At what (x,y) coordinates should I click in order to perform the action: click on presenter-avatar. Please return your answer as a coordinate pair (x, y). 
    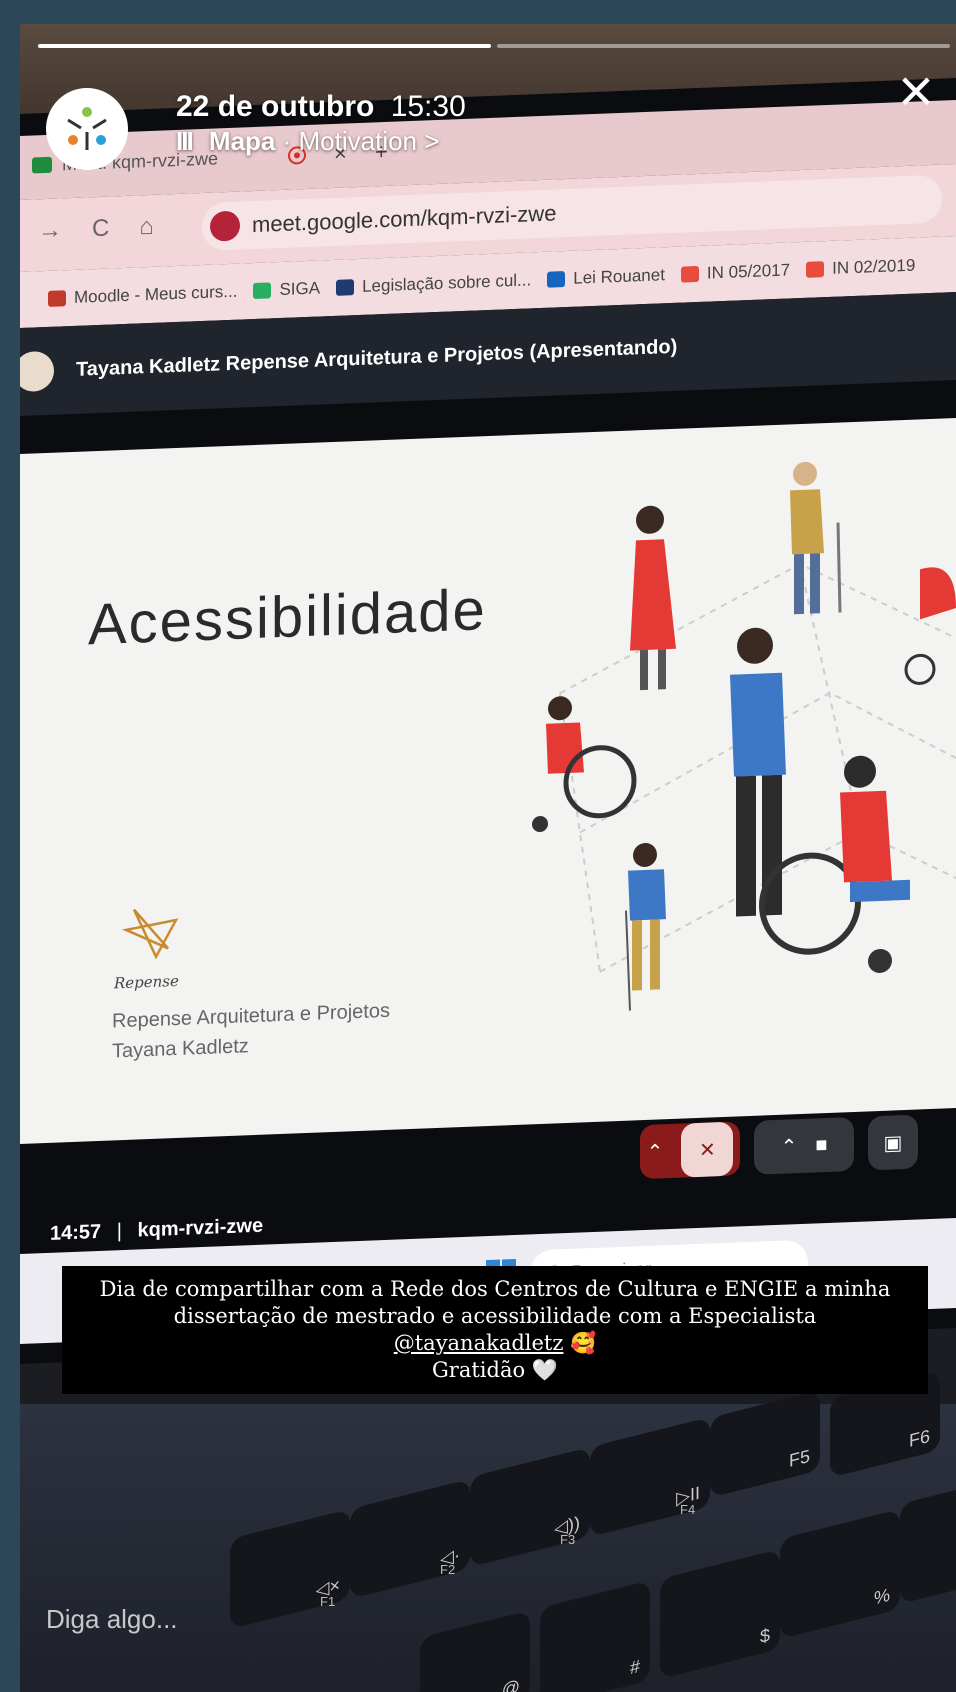
    Looking at the image, I should click on (37, 371).